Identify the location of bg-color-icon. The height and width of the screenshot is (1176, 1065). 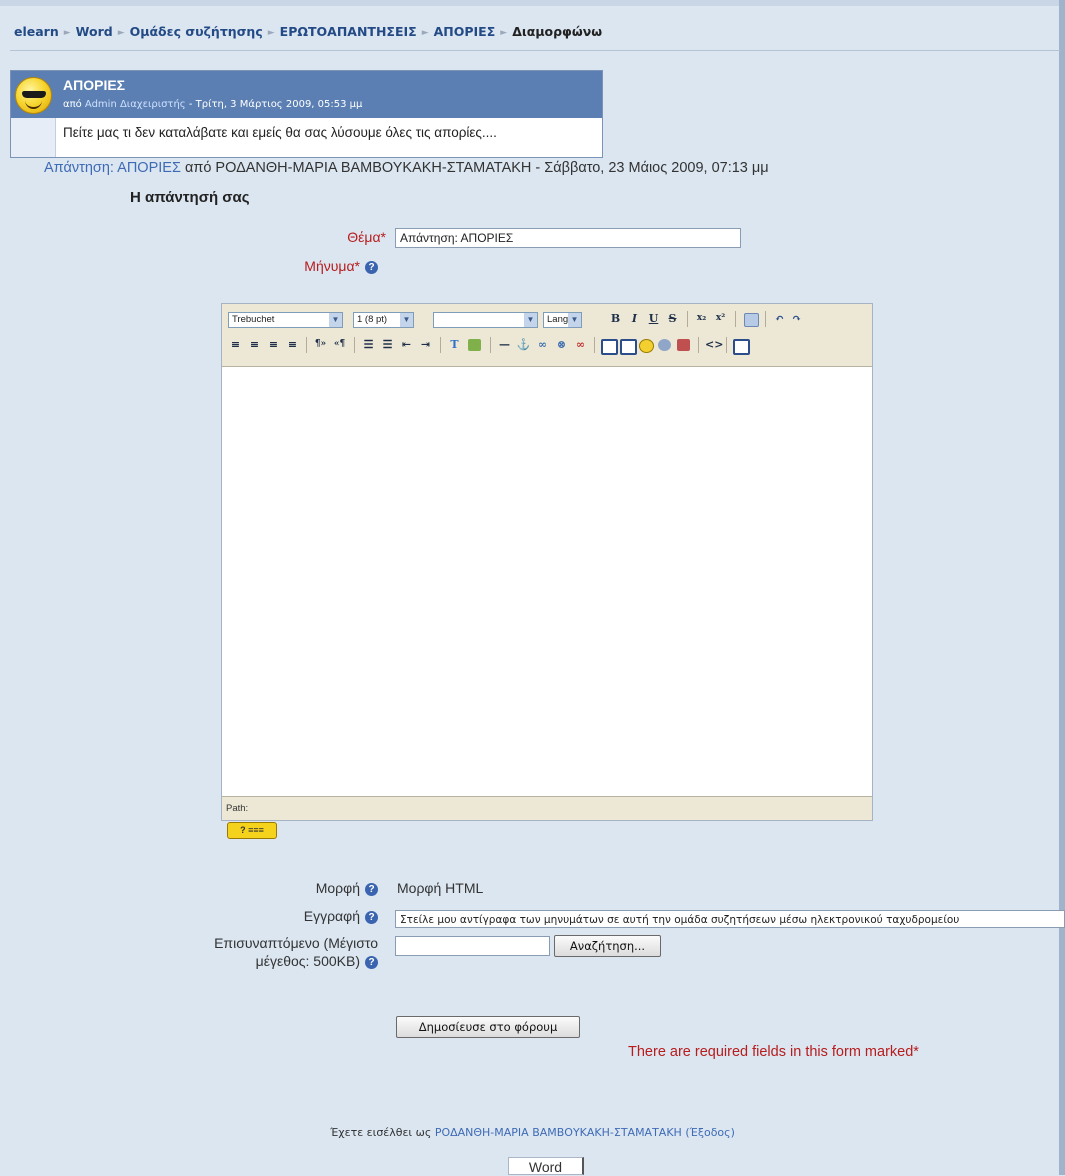
(474, 345).